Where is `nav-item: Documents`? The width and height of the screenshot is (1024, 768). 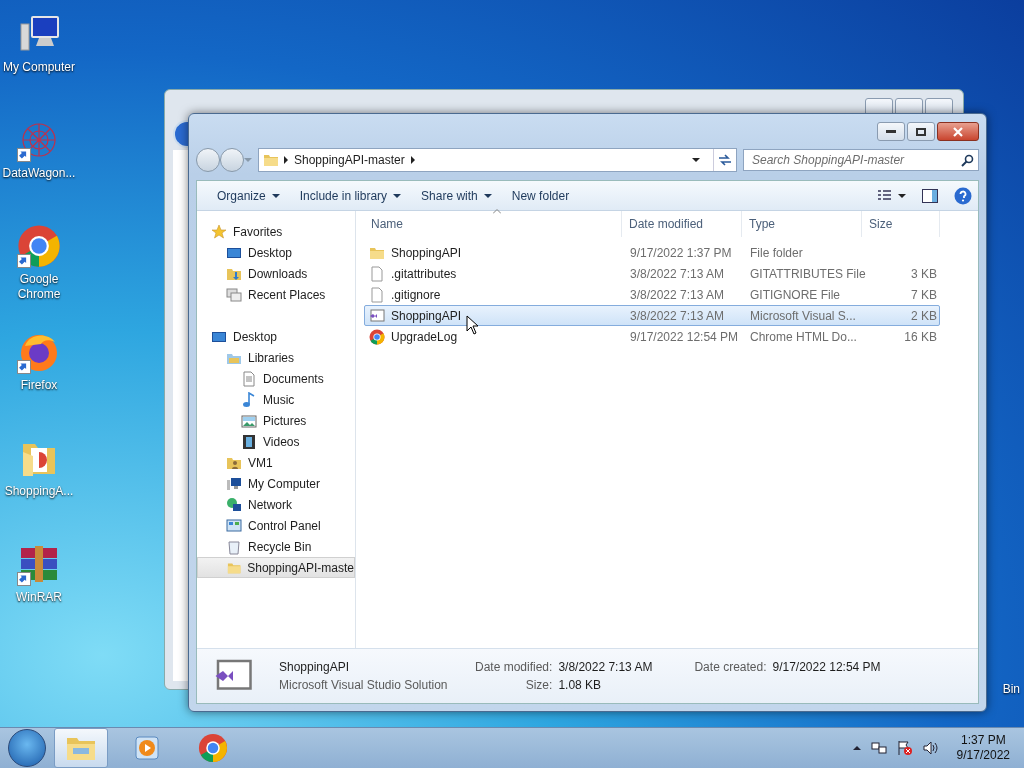 nav-item: Documents is located at coordinates (276, 378).